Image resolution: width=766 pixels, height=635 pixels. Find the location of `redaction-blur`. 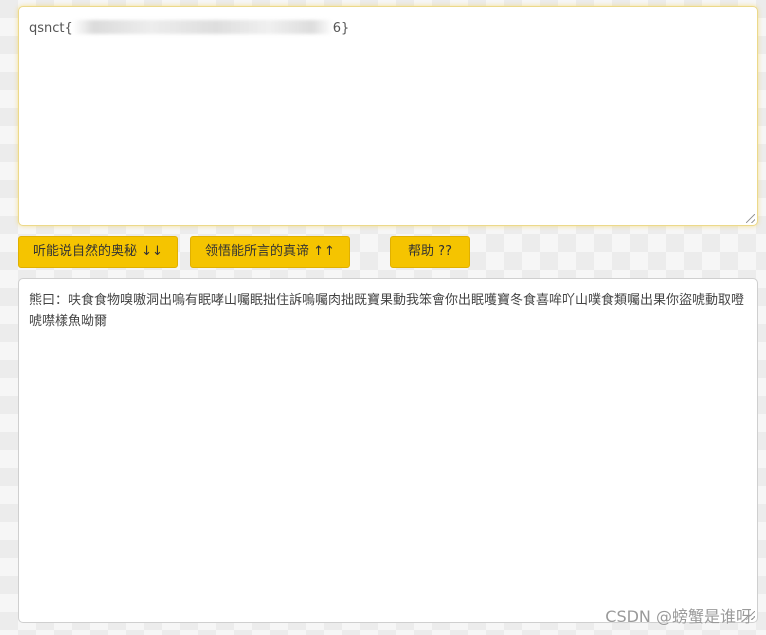

redaction-blur is located at coordinates (202, 27).